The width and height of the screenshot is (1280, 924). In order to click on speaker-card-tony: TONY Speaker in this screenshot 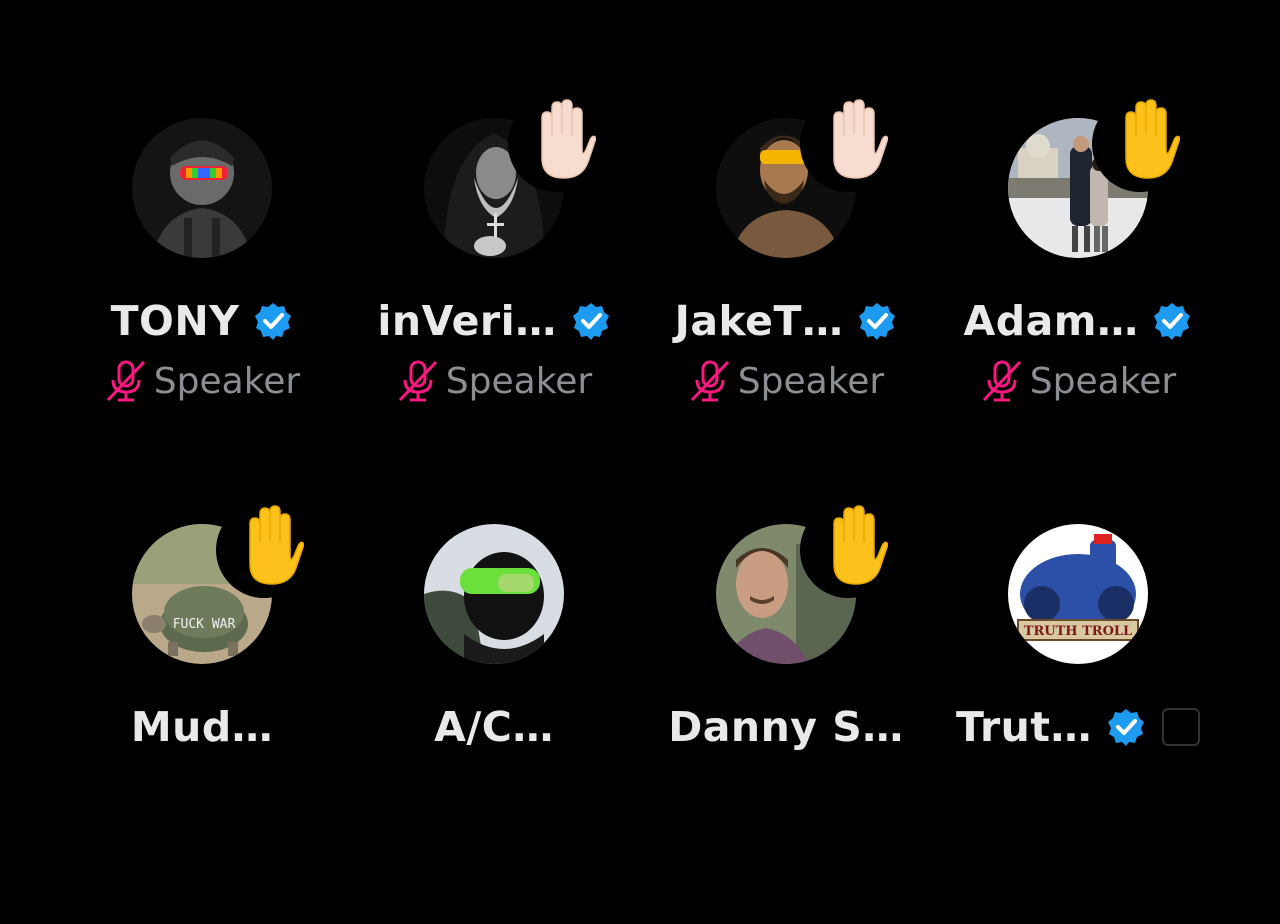, I will do `click(202, 318)`.